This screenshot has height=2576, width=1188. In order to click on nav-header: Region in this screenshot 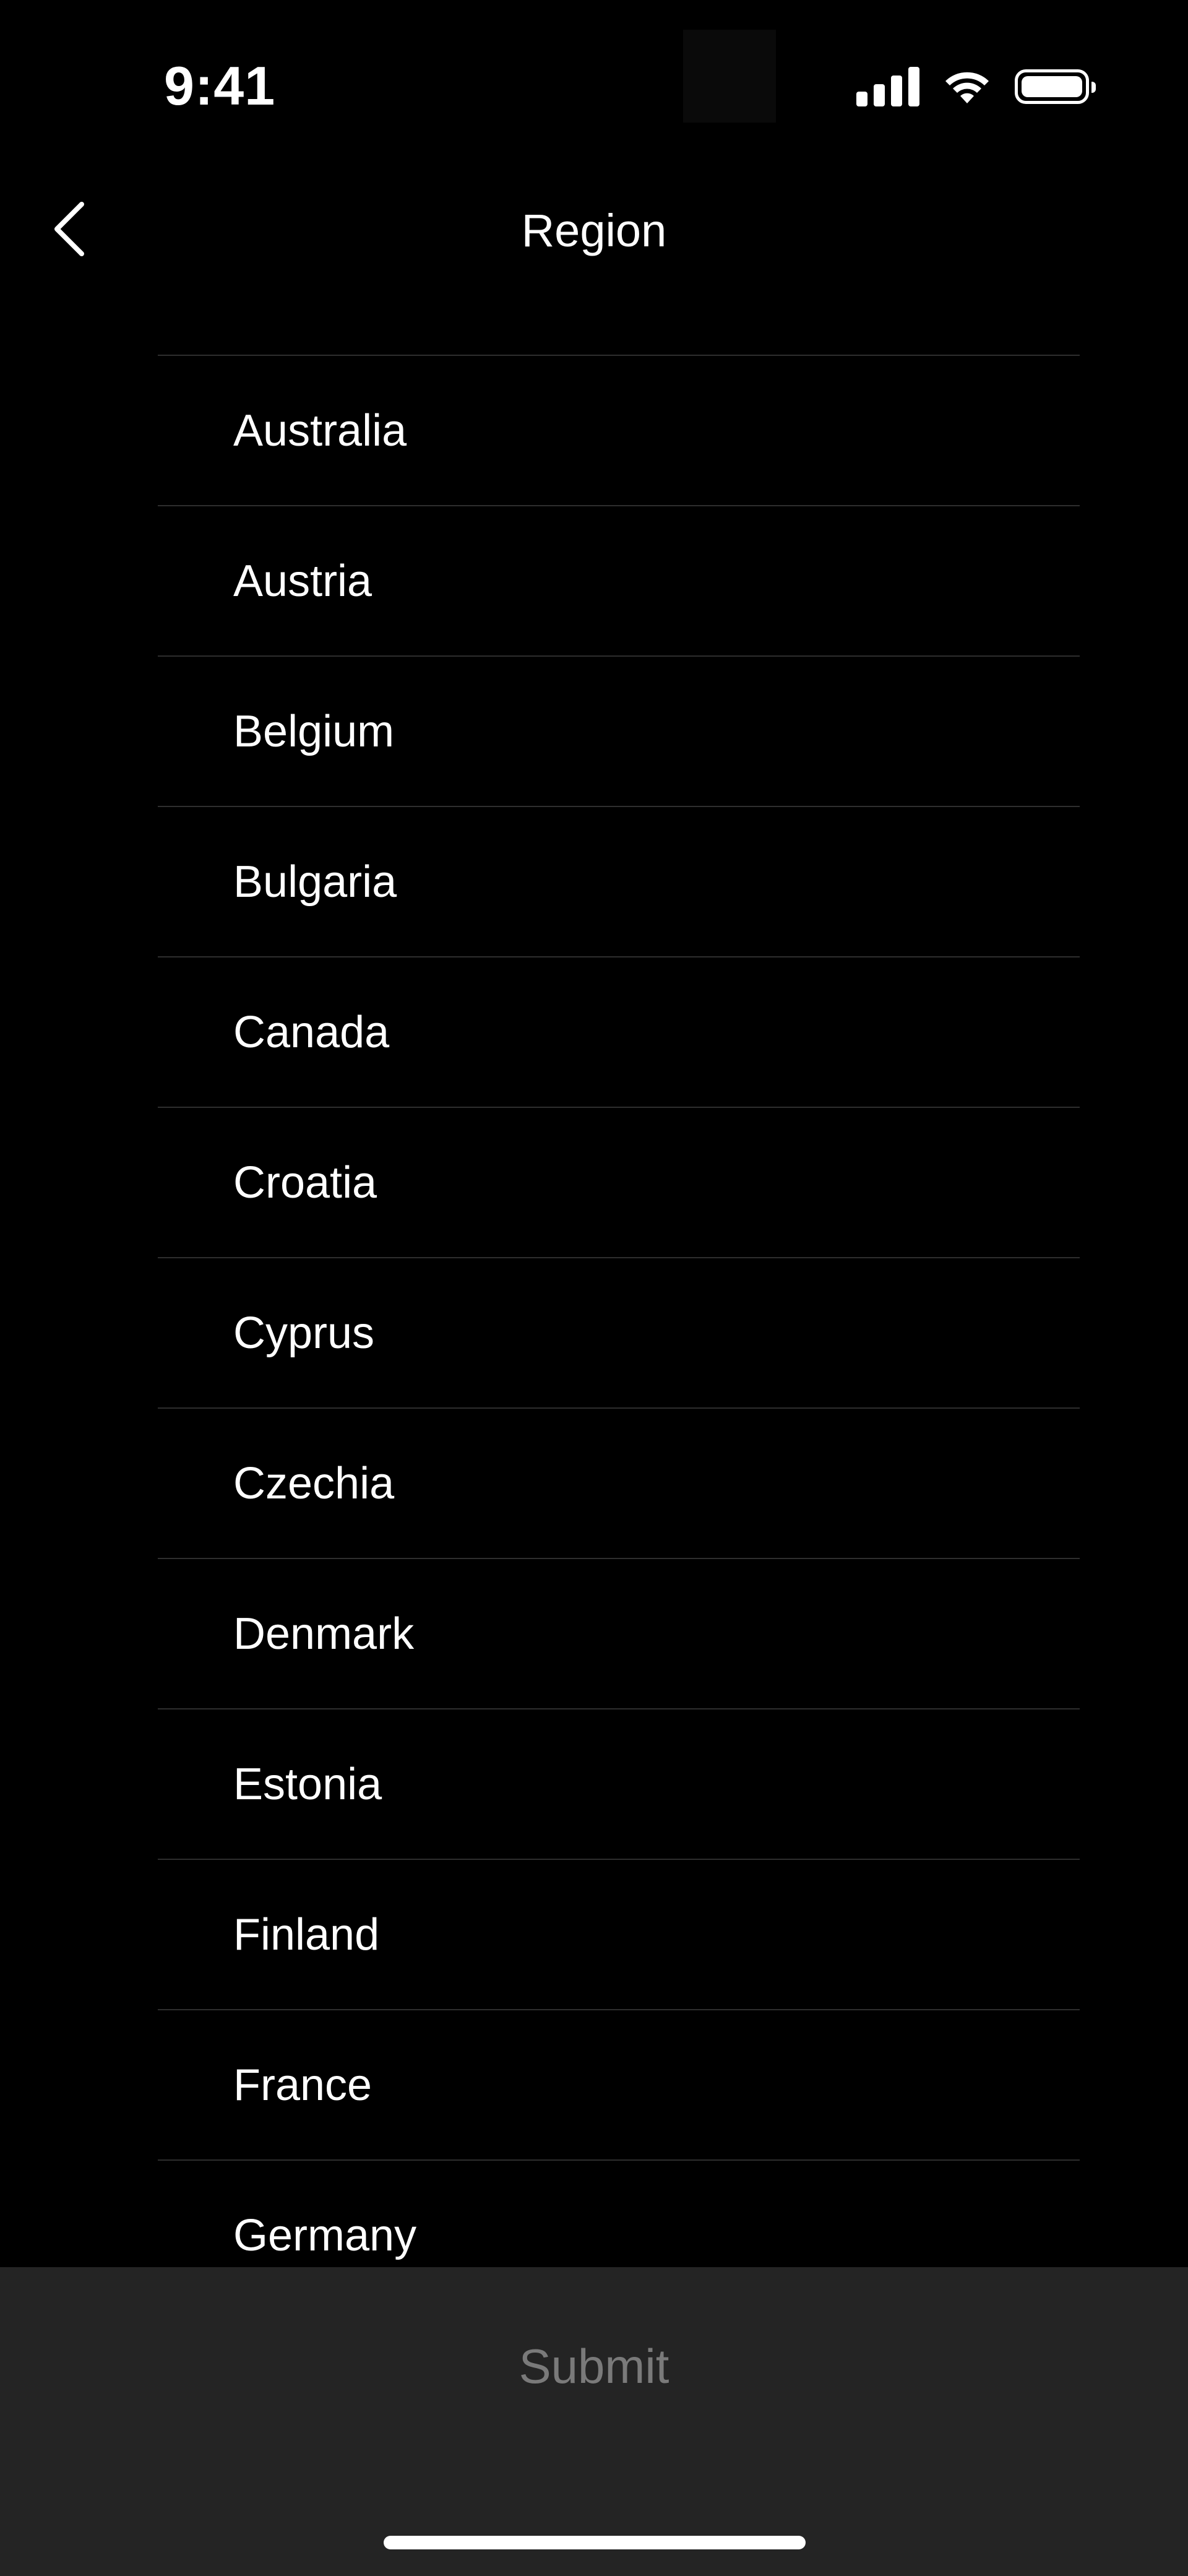, I will do `click(594, 229)`.